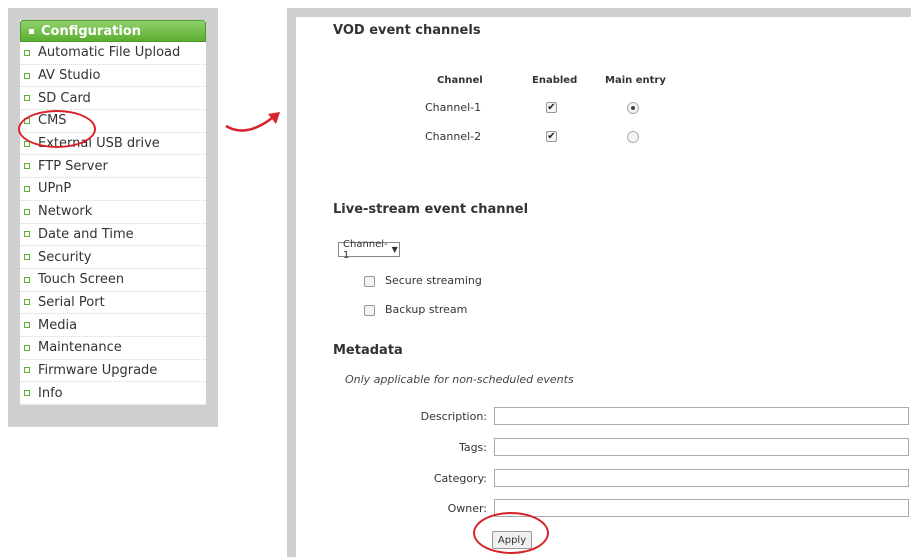  What do you see at coordinates (81, 280) in the screenshot?
I see `menu-item-label: Touch Screen` at bounding box center [81, 280].